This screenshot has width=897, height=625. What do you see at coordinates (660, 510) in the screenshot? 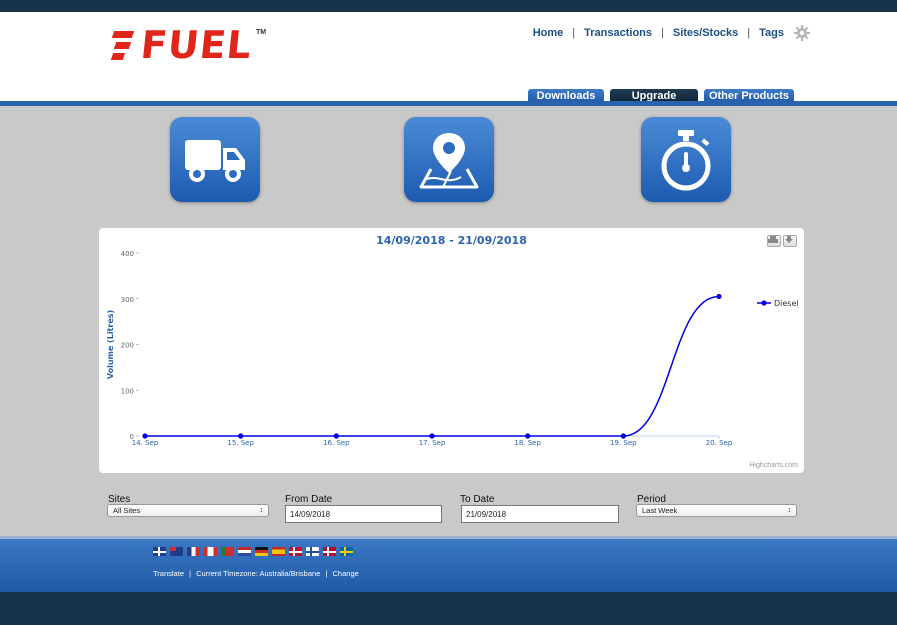
I see `period-select-value: Last Week` at bounding box center [660, 510].